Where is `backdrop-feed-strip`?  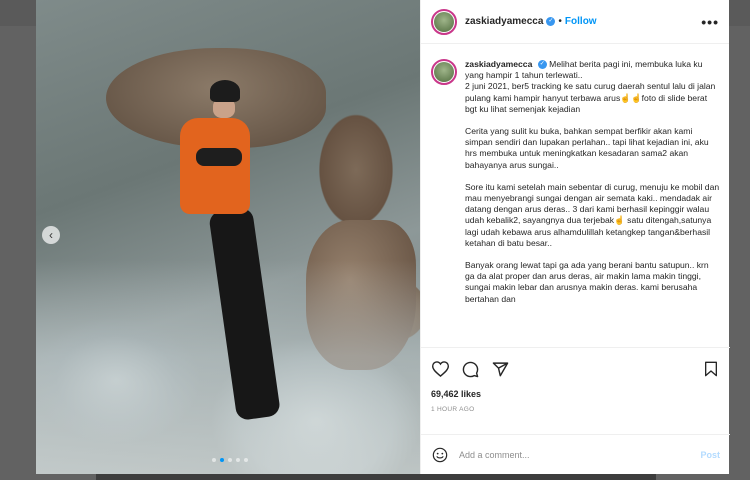 backdrop-feed-strip is located at coordinates (376, 477).